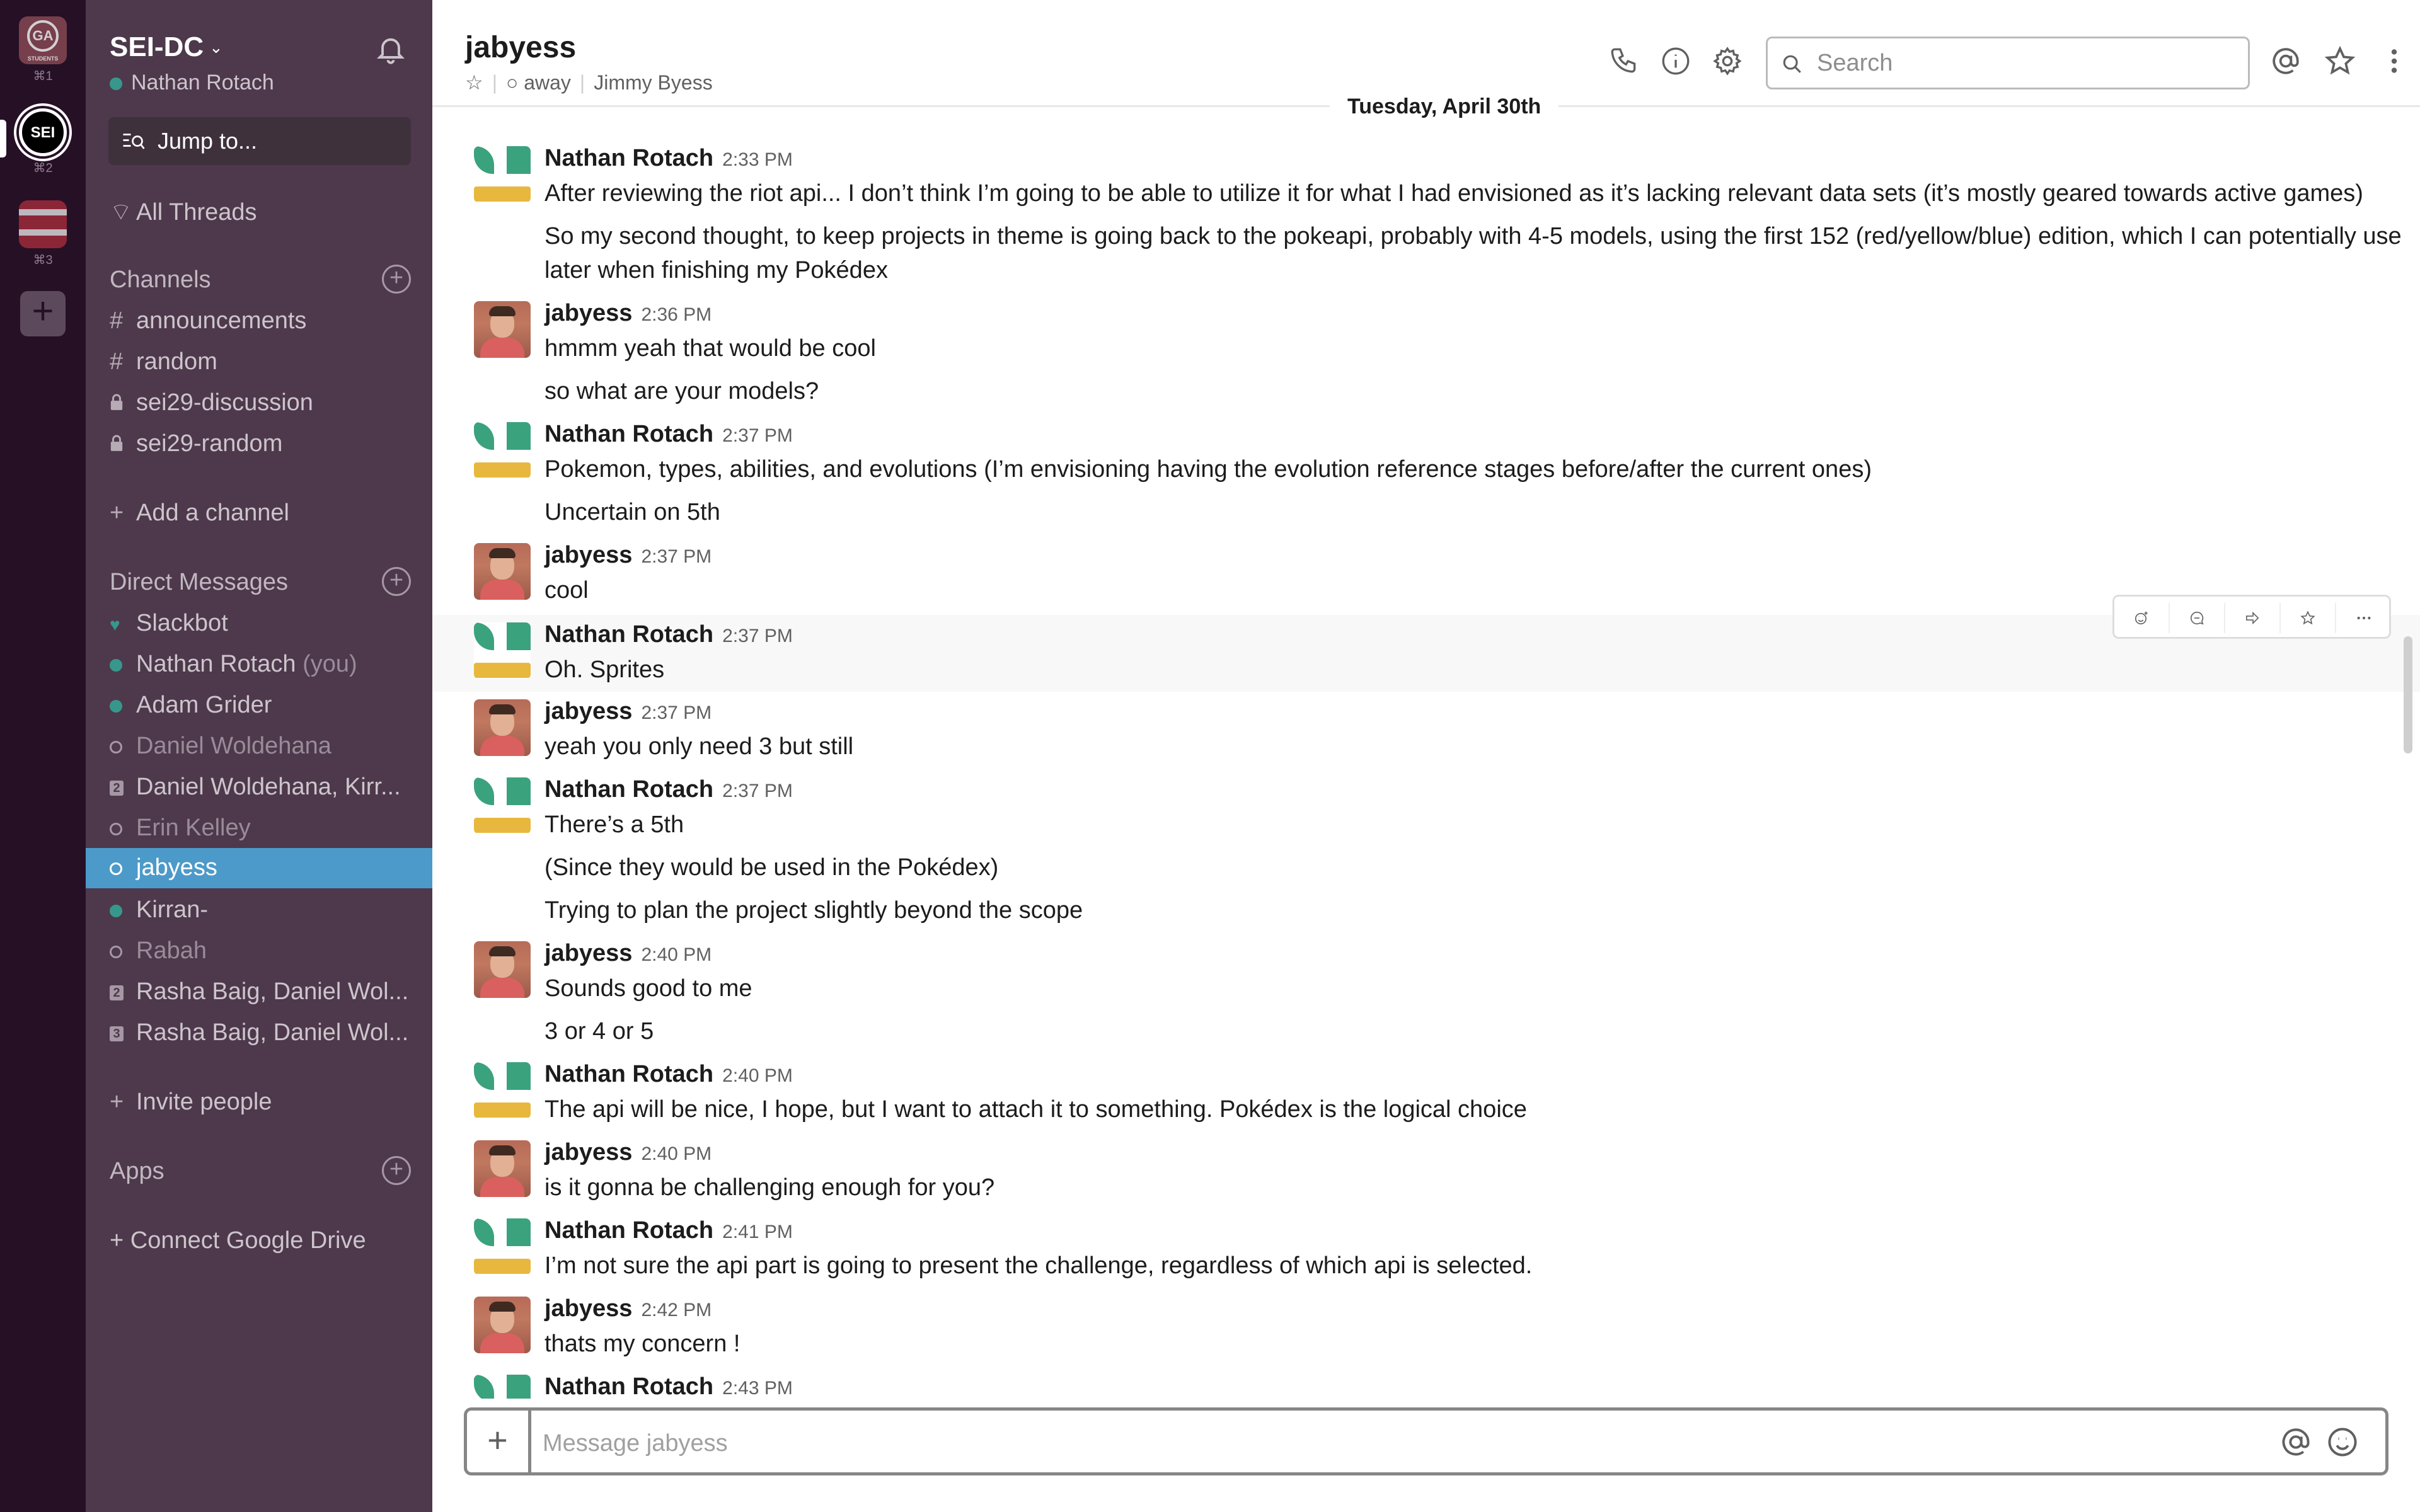  Describe the element at coordinates (2253, 618) in the screenshot. I see `share-message-icon` at that location.